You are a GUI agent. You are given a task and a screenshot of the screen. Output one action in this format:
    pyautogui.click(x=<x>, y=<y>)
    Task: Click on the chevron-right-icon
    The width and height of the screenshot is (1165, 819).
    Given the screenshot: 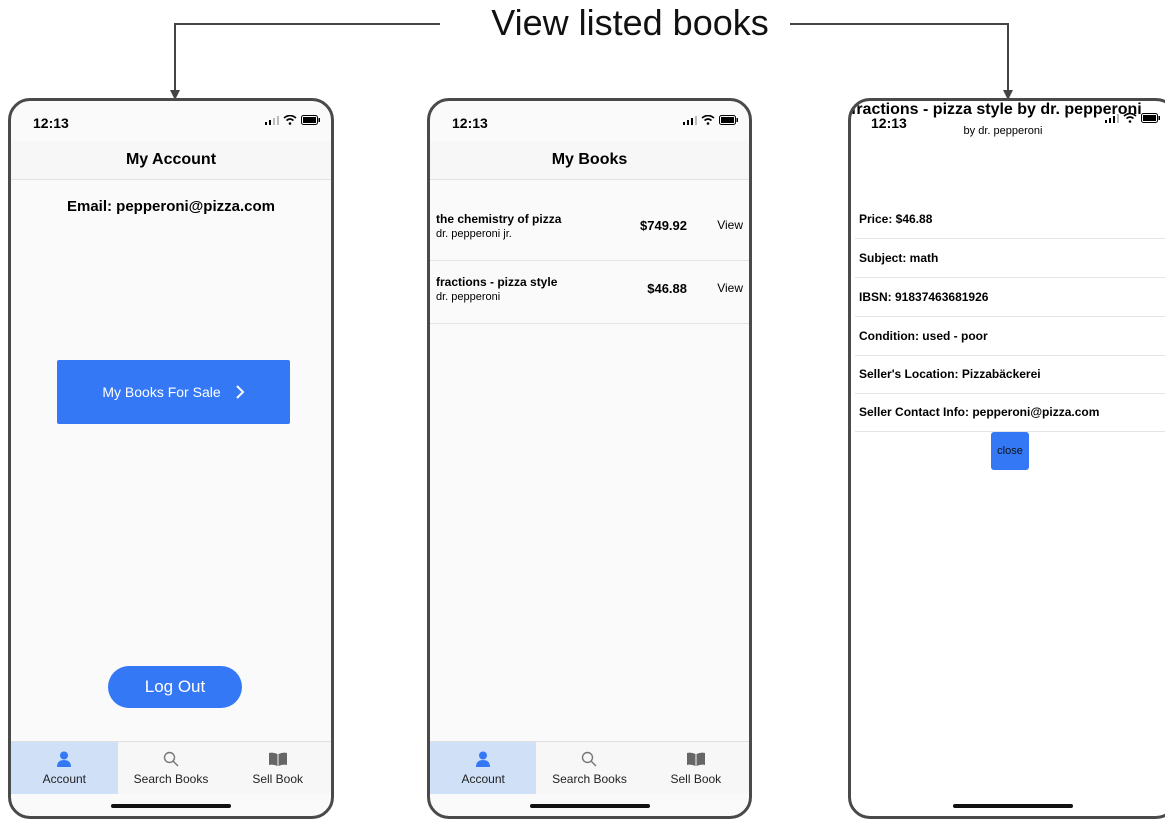 What is the action you would take?
    pyautogui.click(x=240, y=392)
    